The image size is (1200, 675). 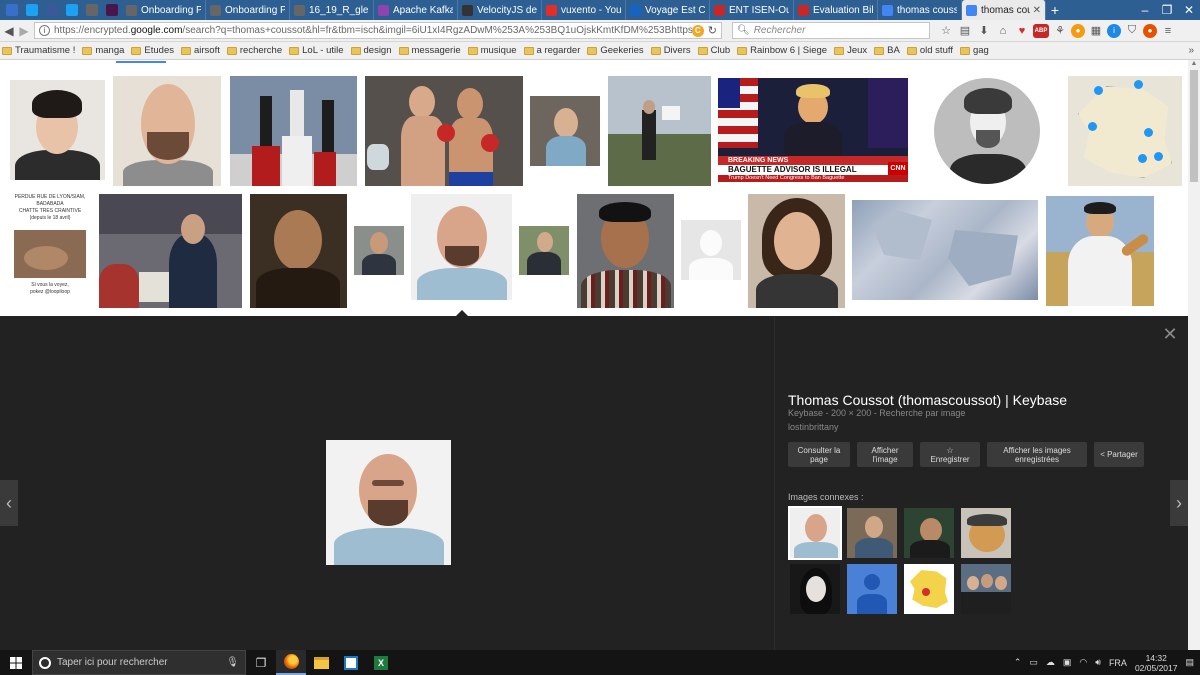 I want to click on view-image-button: Afficher l'image, so click(x=885, y=454).